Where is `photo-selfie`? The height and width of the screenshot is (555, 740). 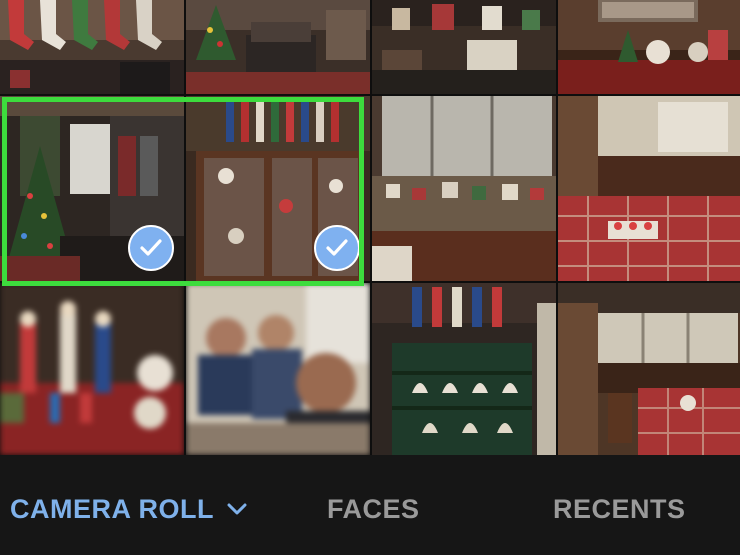 photo-selfie is located at coordinates (278, 369).